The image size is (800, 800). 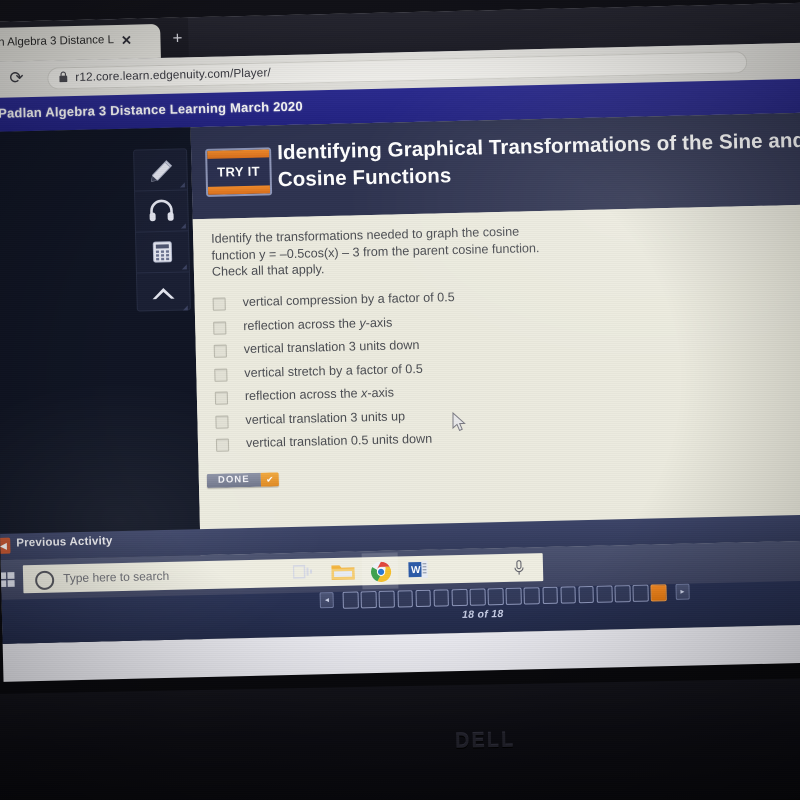 What do you see at coordinates (63, 77) in the screenshot?
I see `lock-icon` at bounding box center [63, 77].